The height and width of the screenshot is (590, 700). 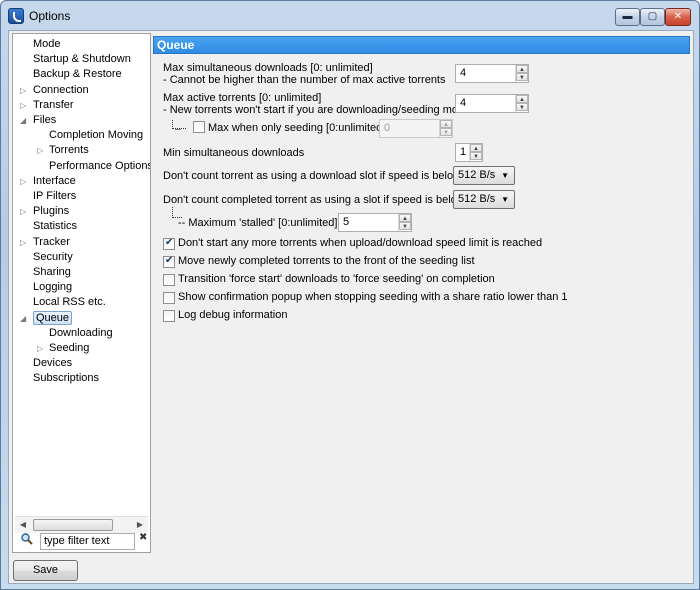 What do you see at coordinates (297, 128) in the screenshot?
I see `max-seeding-label: Max when only seeding [0:unlimited]` at bounding box center [297, 128].